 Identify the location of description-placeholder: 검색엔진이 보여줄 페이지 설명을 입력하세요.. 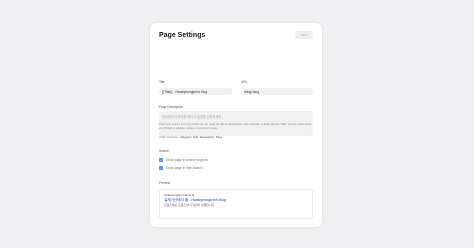
(192, 117).